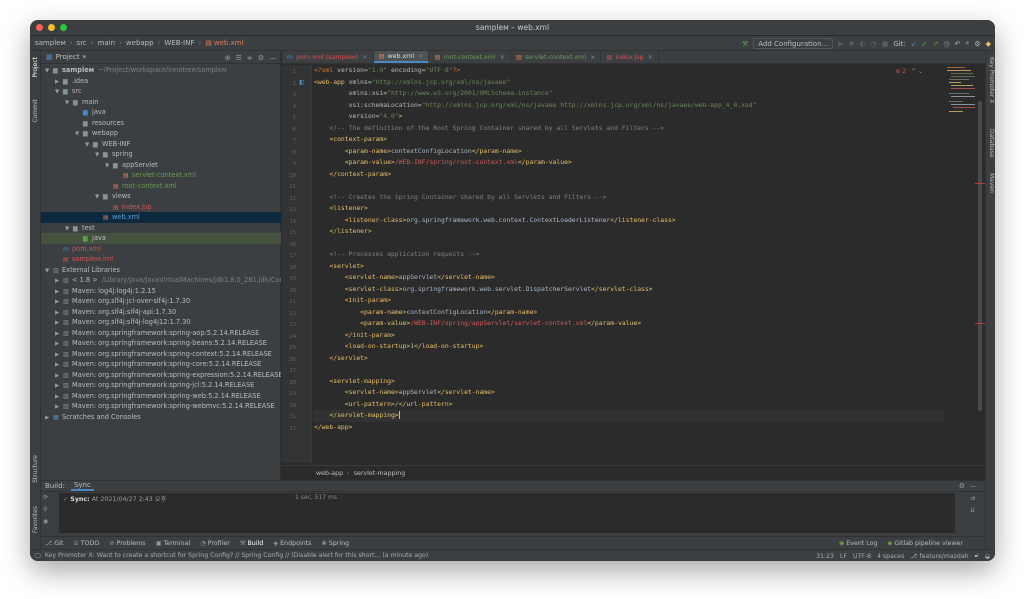 The height and width of the screenshot is (599, 1024). I want to click on tree-item: ▶ ▦ Scratches and Consoles, so click(161, 417).